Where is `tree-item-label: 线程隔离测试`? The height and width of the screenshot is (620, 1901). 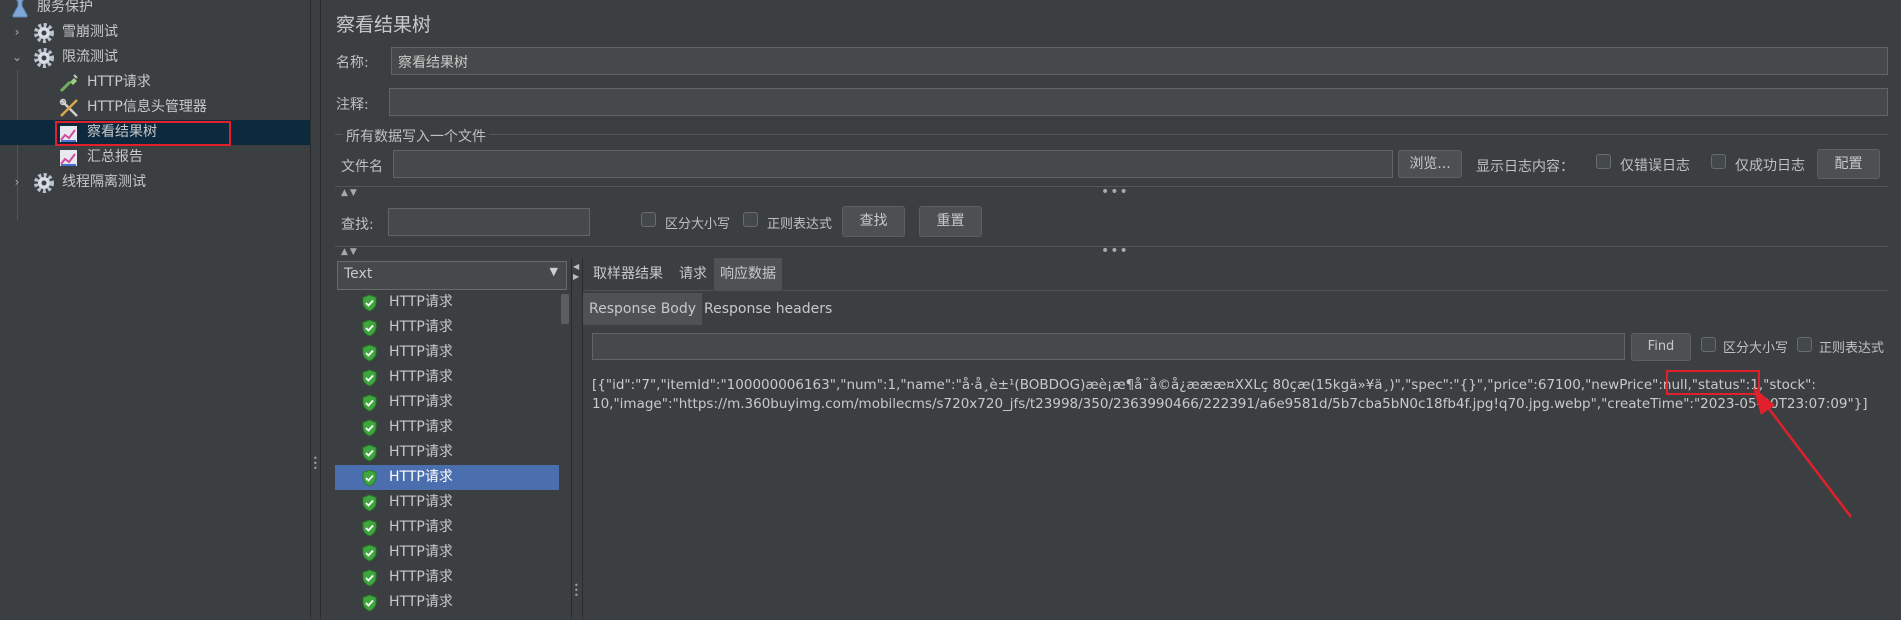 tree-item-label: 线程隔离测试 is located at coordinates (104, 182).